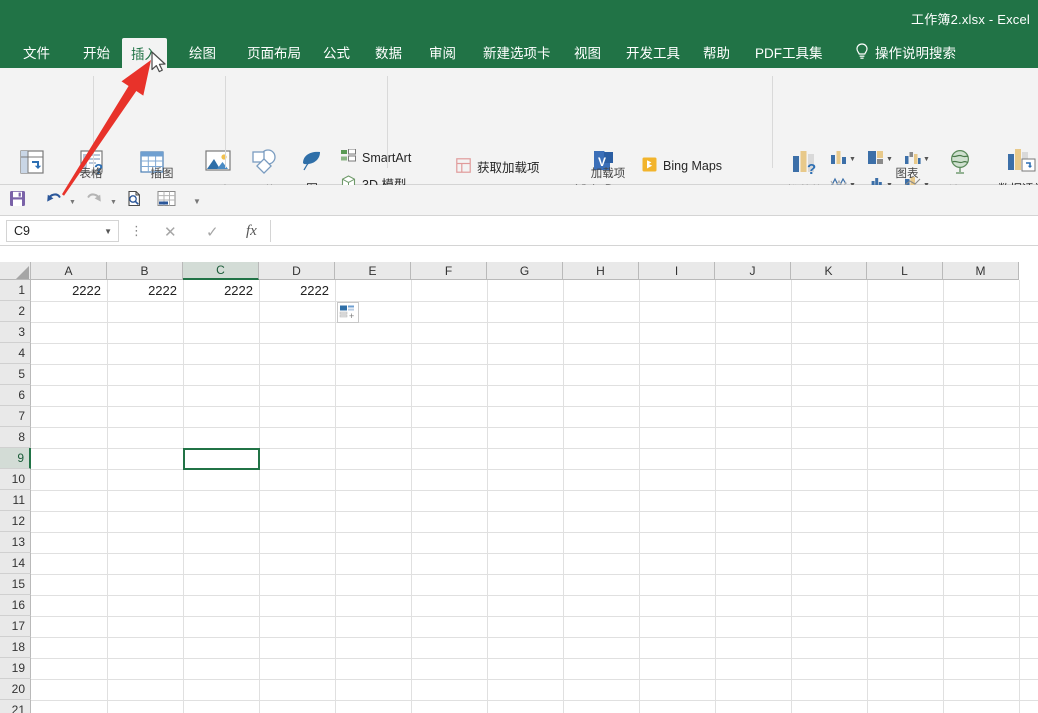 The height and width of the screenshot is (713, 1038). I want to click on ribbon-tab-label: 公式, so click(336, 53).